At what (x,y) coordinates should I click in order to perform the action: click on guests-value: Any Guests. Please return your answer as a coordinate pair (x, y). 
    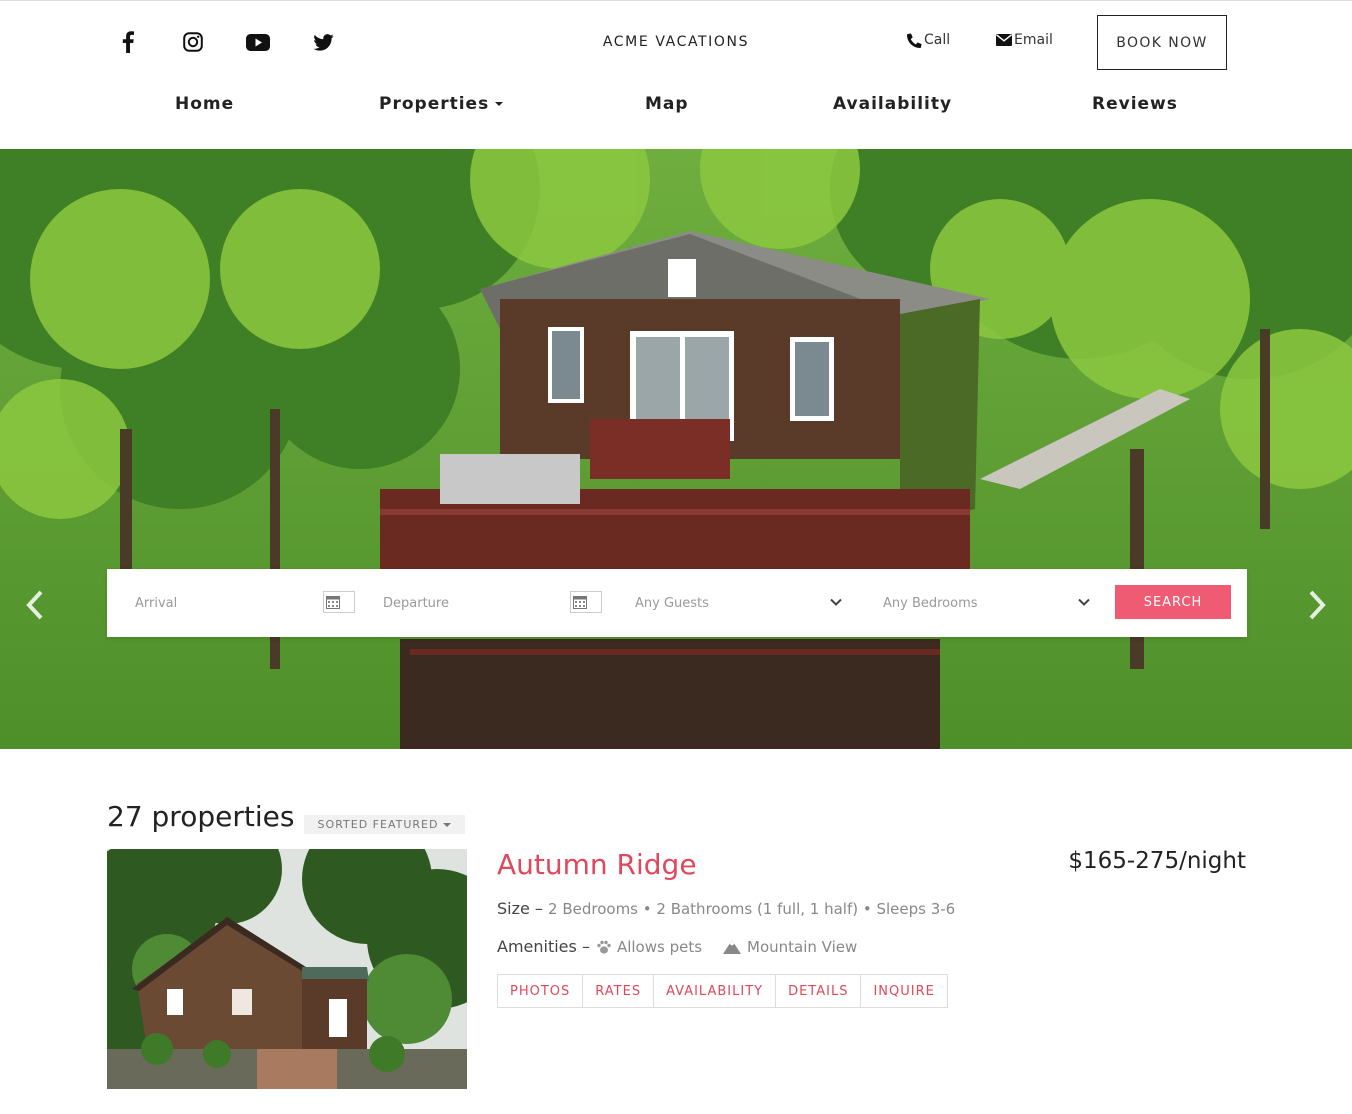
    Looking at the image, I should click on (672, 603).